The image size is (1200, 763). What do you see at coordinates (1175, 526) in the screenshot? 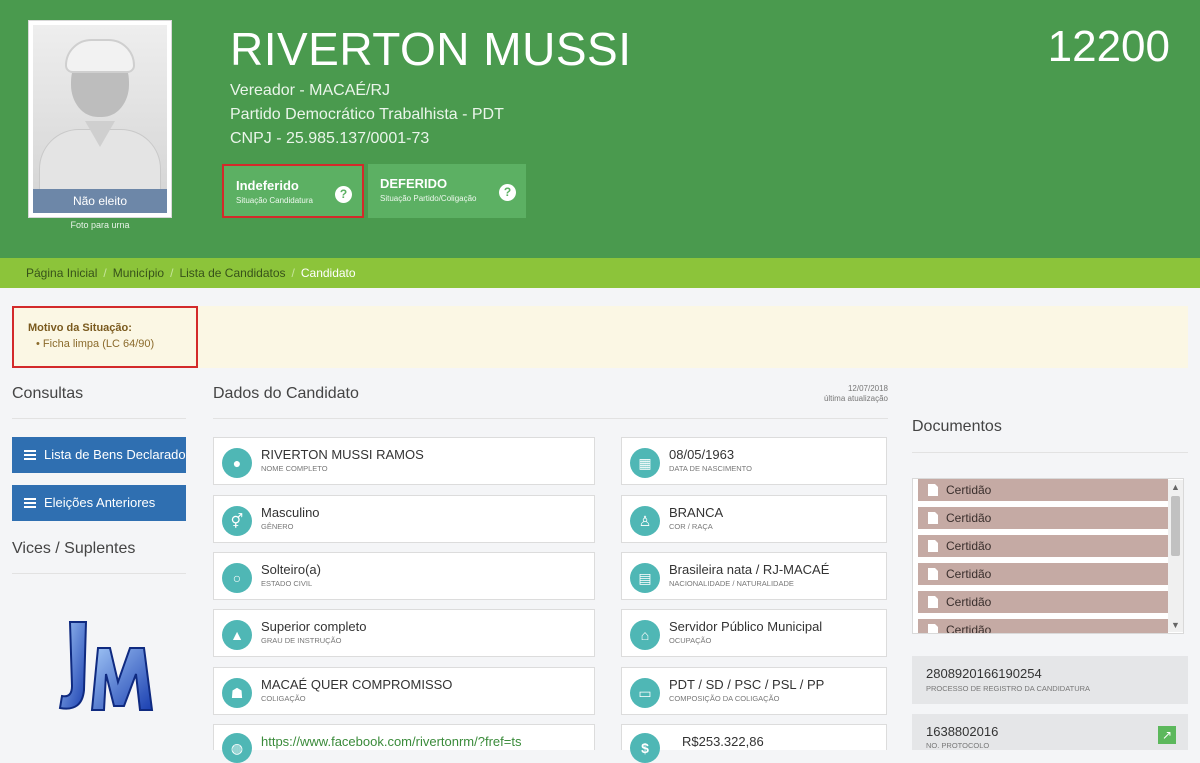
I see `scroll-thumb` at bounding box center [1175, 526].